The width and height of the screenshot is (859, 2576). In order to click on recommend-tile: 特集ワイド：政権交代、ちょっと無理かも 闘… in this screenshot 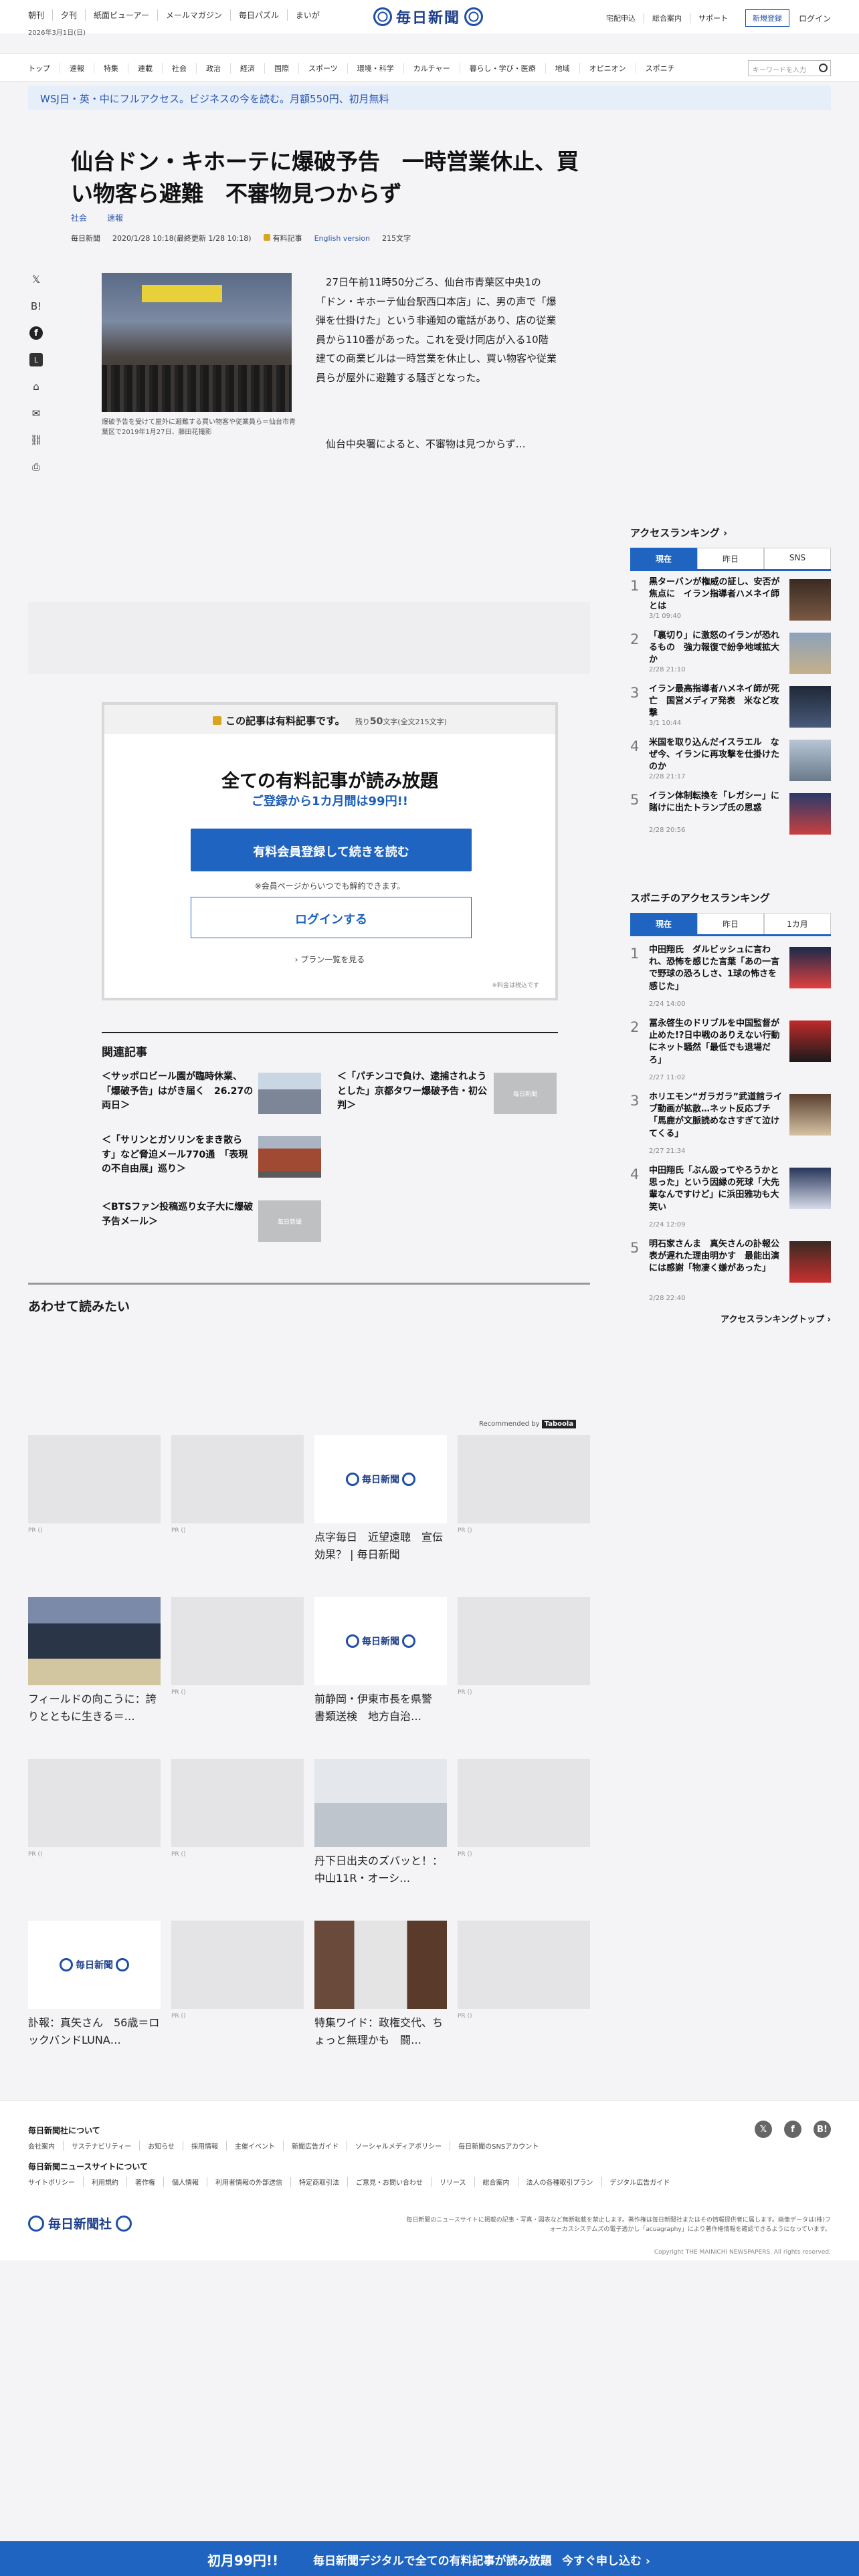, I will do `click(380, 1985)`.